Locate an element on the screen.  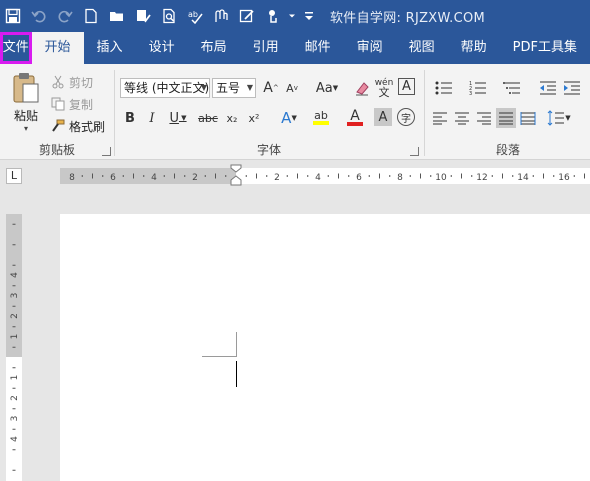
paste-button: 粘贴 ▾ is located at coordinates (26, 102).